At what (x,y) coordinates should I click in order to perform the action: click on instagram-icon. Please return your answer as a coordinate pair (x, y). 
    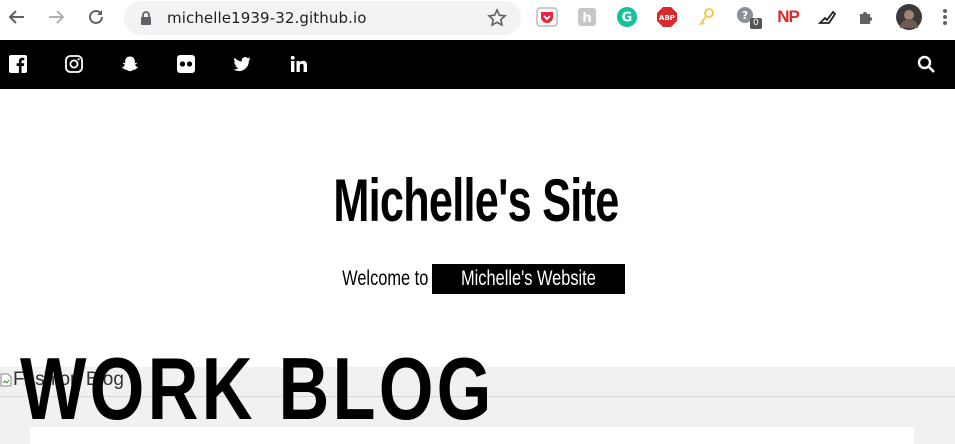
    Looking at the image, I should click on (74, 64).